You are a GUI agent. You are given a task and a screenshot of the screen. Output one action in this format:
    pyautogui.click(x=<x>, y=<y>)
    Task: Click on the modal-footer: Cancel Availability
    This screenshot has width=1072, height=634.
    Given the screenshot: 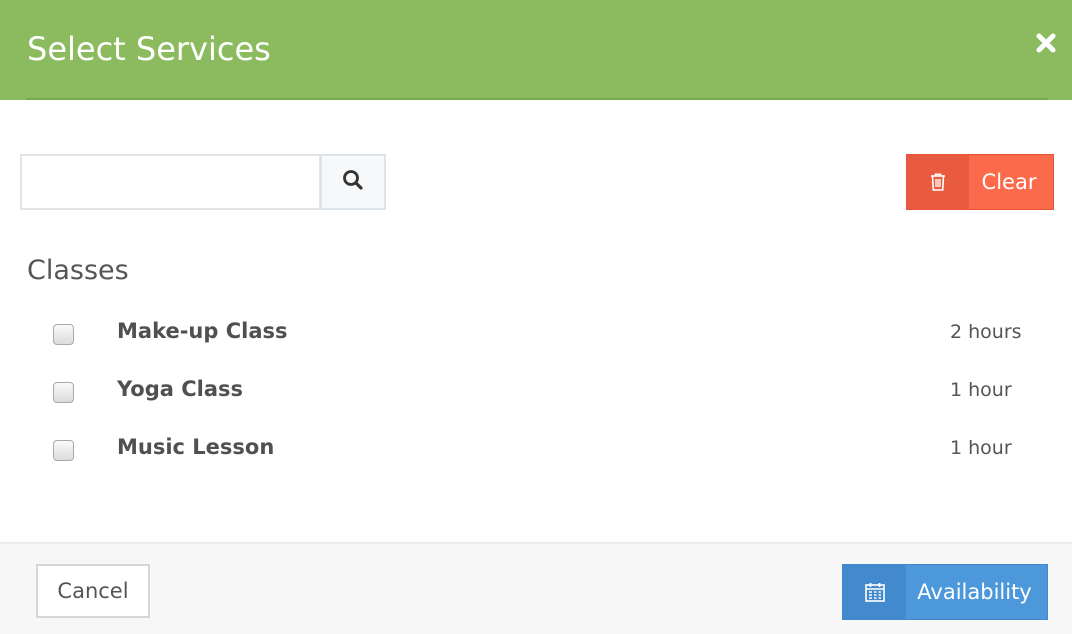 What is the action you would take?
    pyautogui.click(x=536, y=588)
    